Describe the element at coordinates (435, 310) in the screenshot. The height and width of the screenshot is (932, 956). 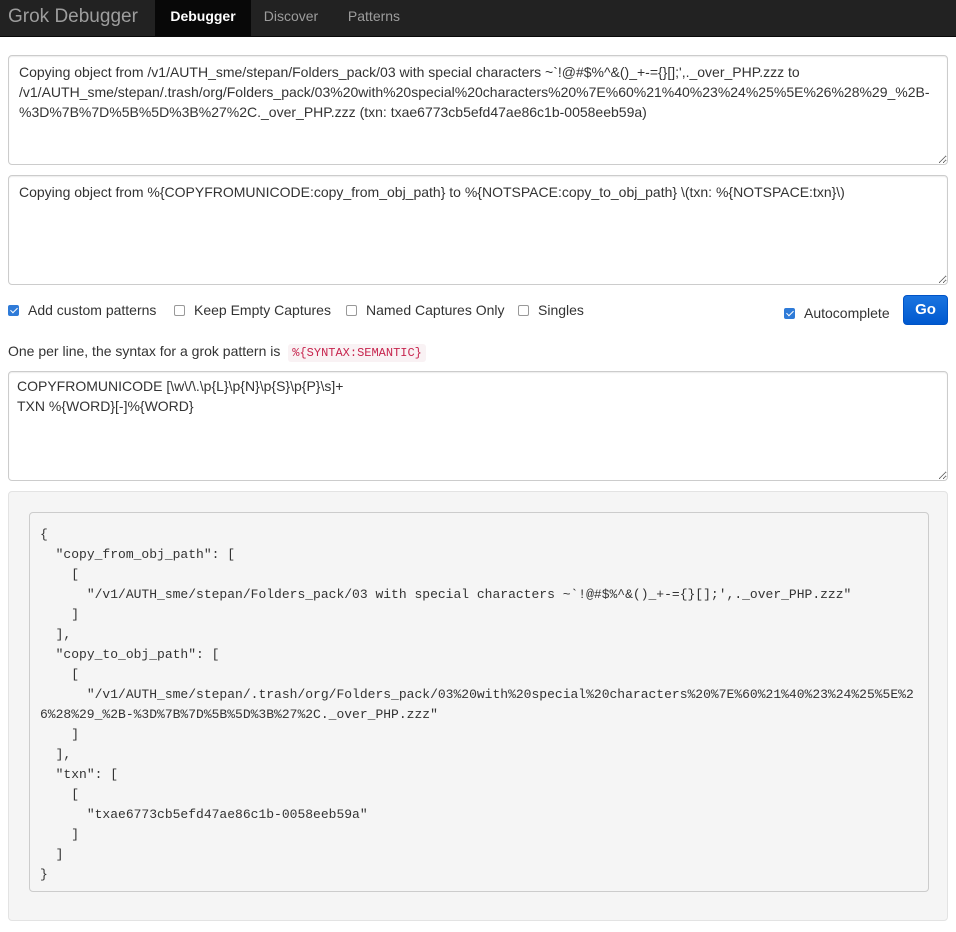
I see `named-captures-only-label: Named Captures Only` at that location.